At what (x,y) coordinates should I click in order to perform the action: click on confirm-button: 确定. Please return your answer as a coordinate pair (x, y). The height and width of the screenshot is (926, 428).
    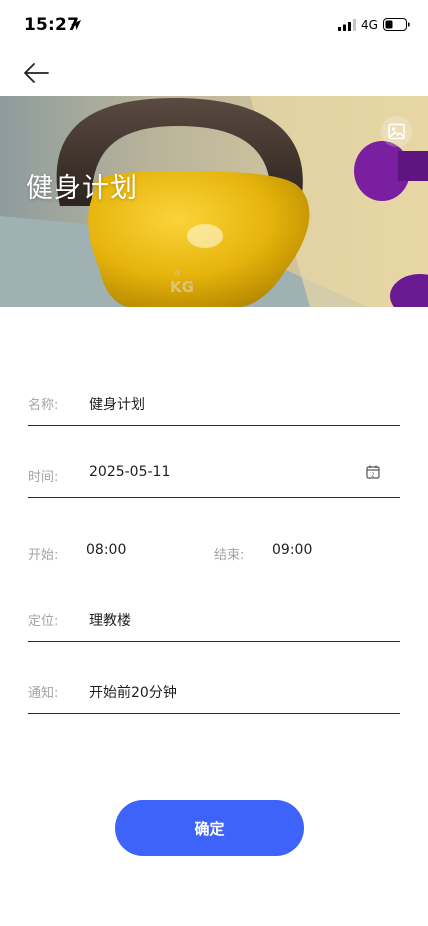
    Looking at the image, I should click on (209, 828).